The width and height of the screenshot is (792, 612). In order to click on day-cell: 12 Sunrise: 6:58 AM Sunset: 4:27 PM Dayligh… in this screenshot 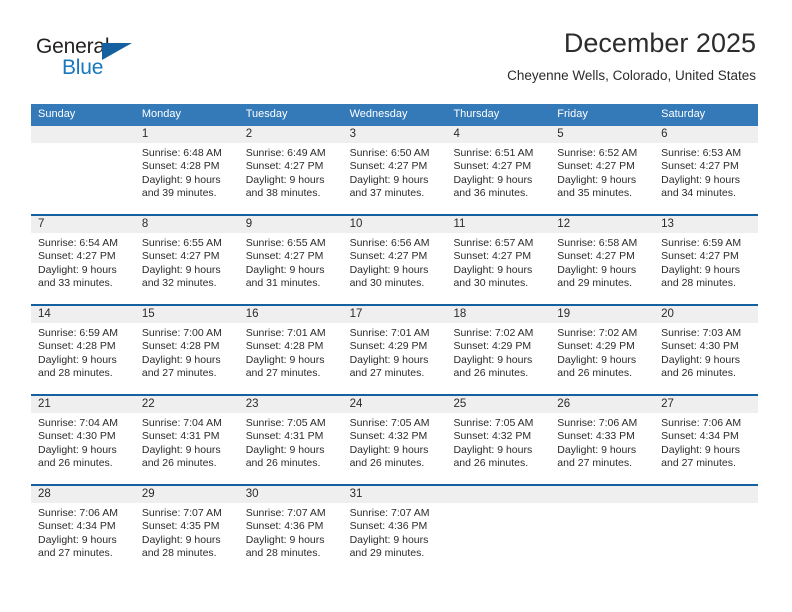, I will do `click(602, 259)`.